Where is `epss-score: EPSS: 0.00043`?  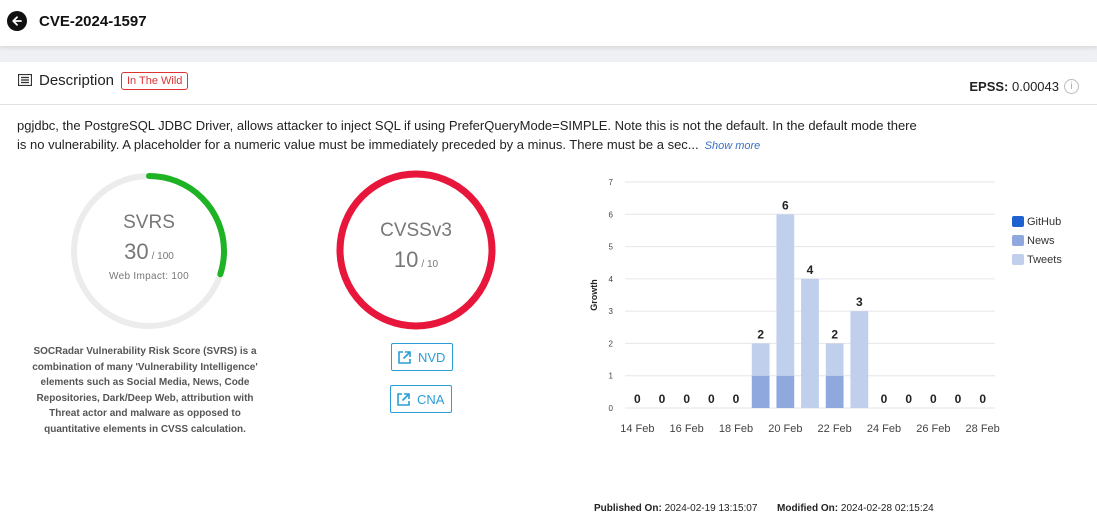
epss-score: EPSS: 0.00043 is located at coordinates (1014, 86).